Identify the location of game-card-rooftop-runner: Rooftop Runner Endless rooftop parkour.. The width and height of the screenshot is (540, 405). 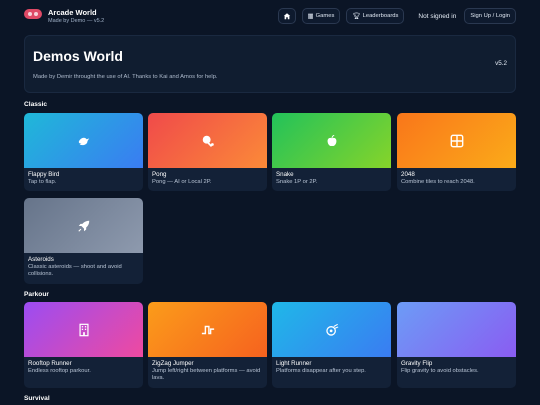
(83, 345).